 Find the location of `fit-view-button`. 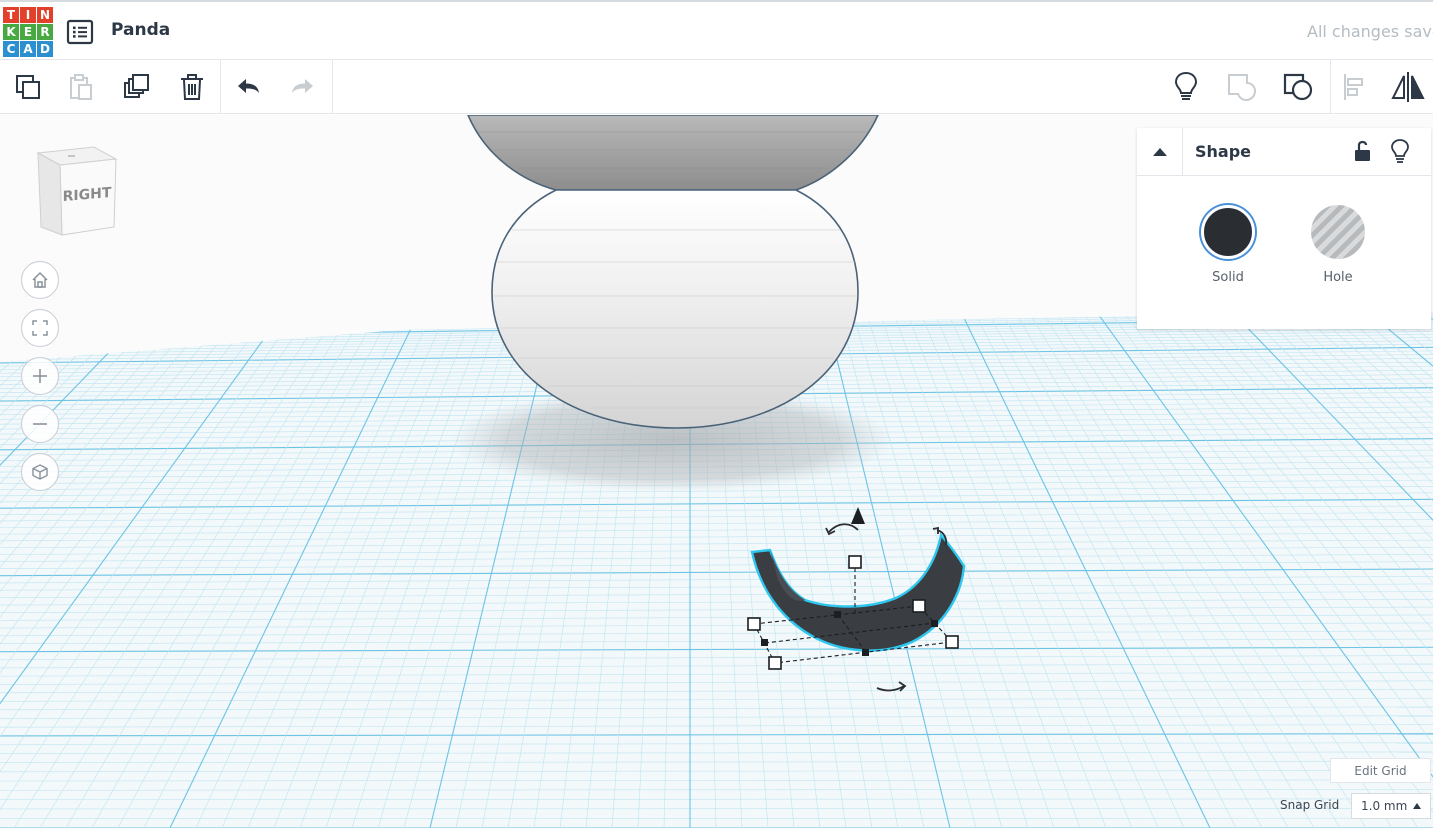

fit-view-button is located at coordinates (40, 328).